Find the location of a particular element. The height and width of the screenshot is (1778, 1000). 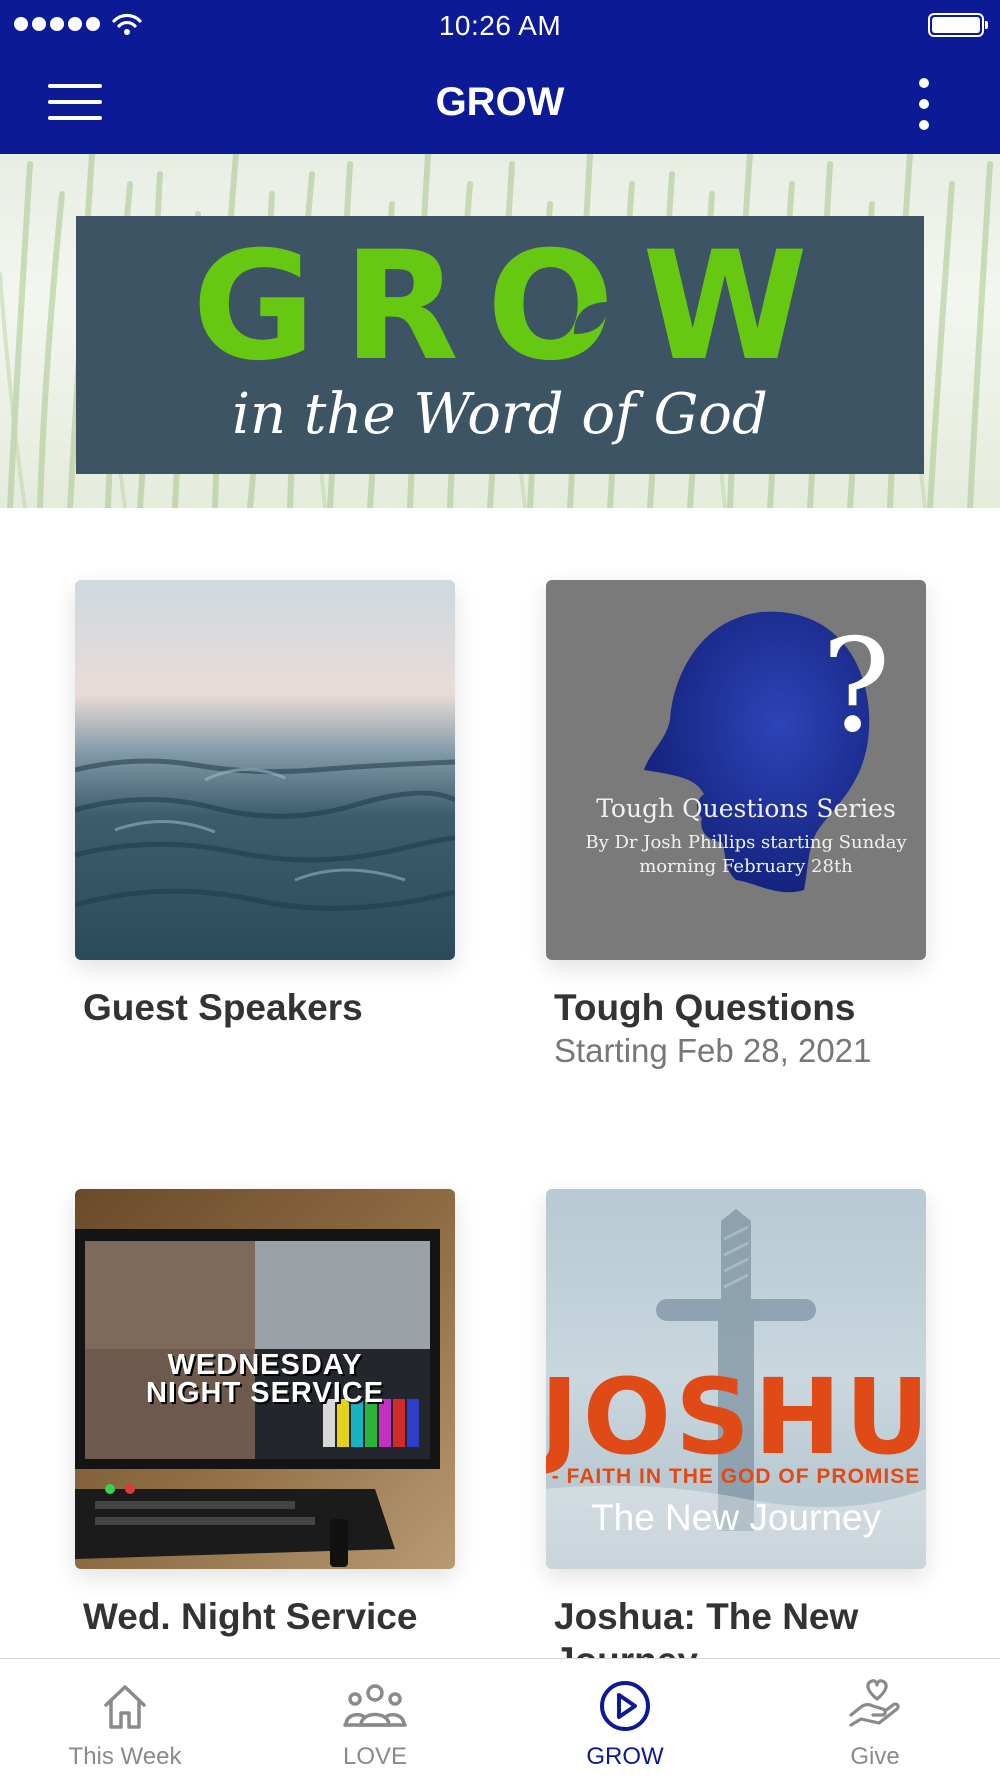

joshua-tagline-text: - FAITH IN THE GOD OF PROMISE is located at coordinates (736, 1476).